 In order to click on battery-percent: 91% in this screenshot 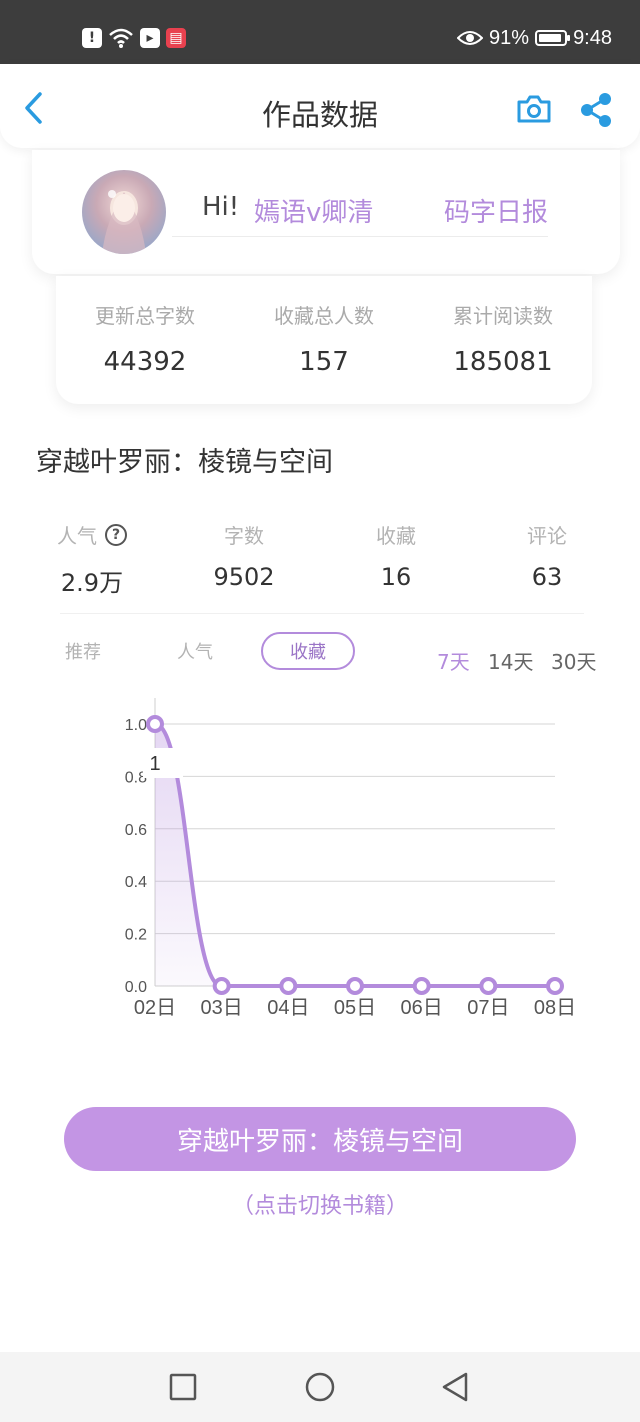, I will do `click(509, 37)`.